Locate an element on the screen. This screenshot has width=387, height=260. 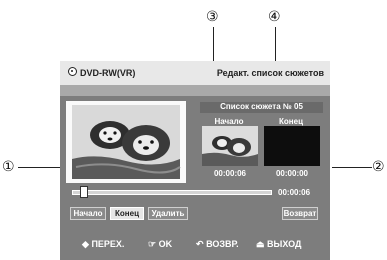
disc-icon is located at coordinates (72, 71).